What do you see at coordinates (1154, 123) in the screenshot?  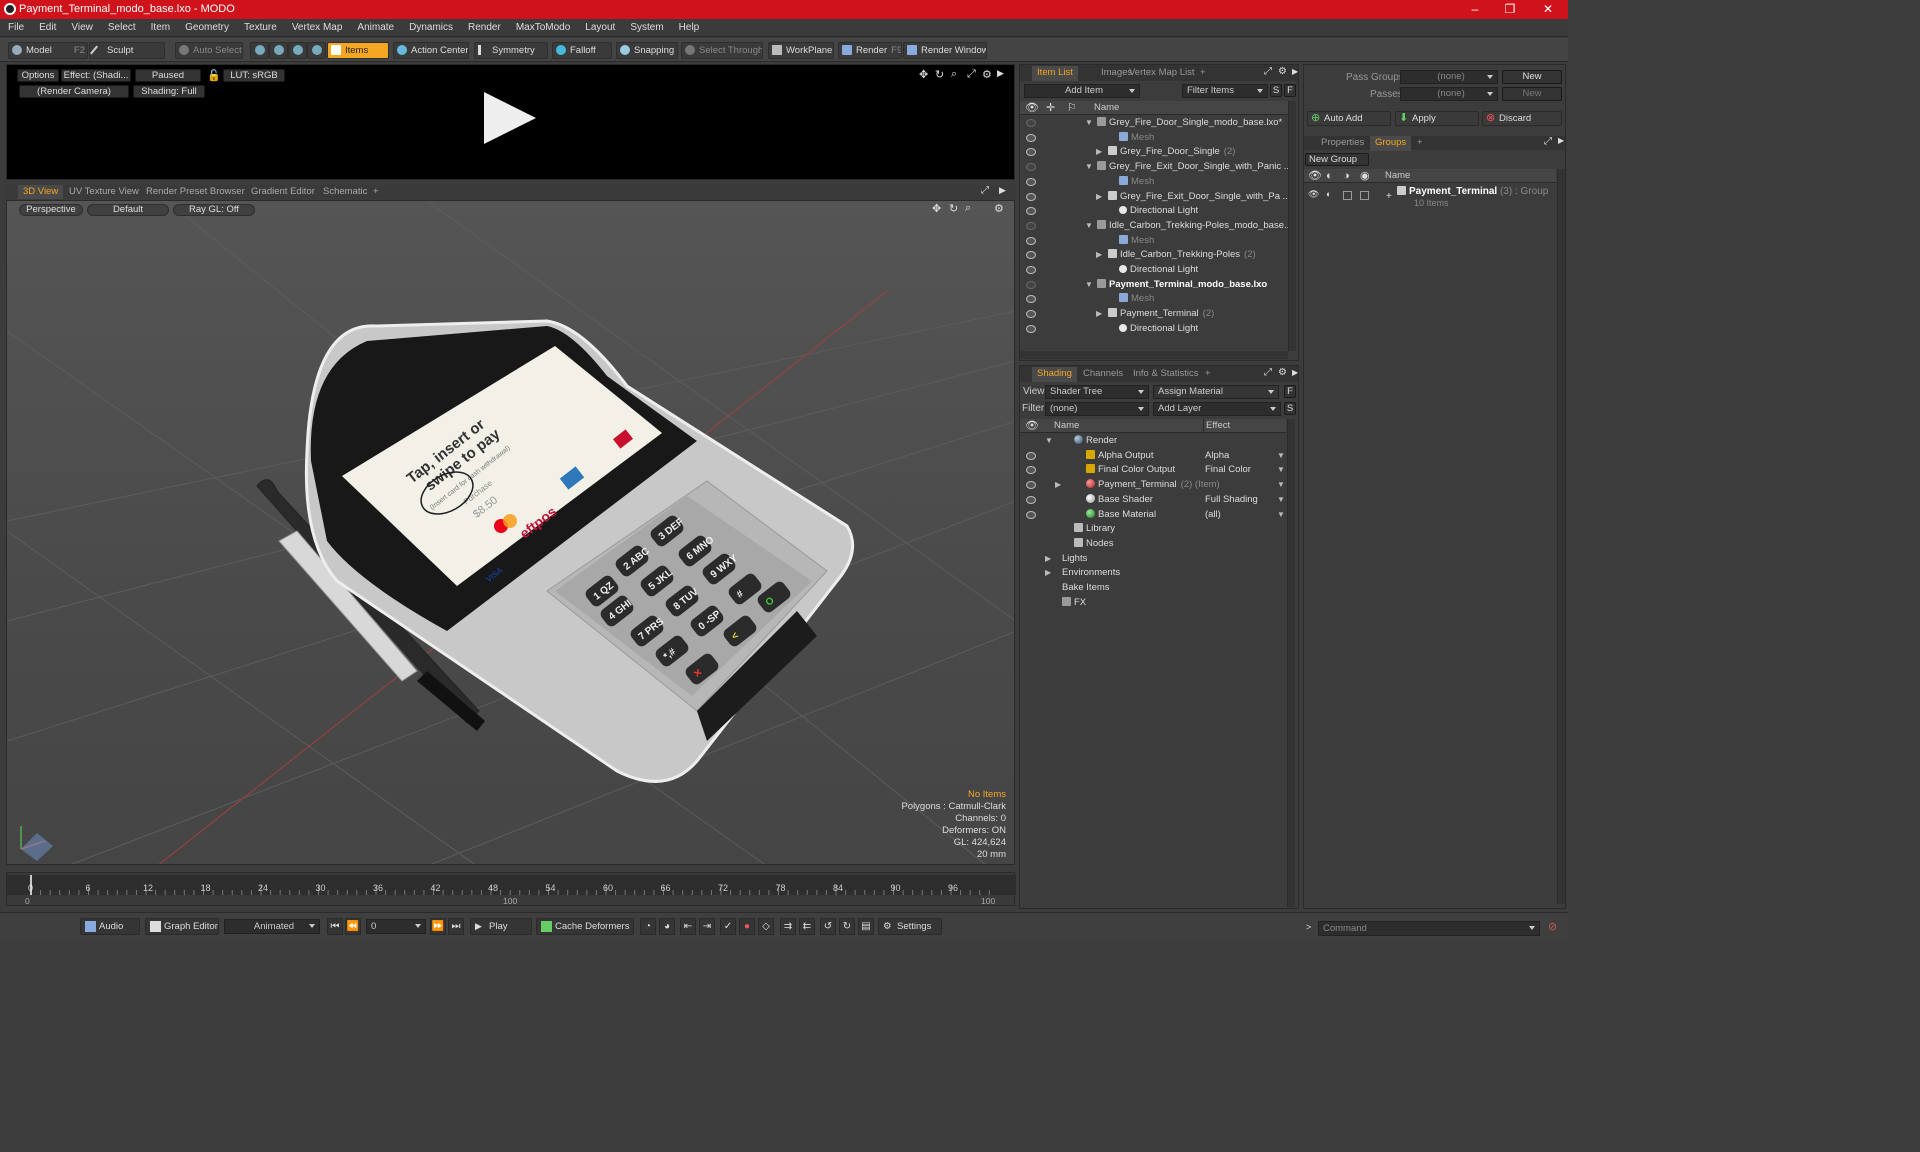 I see `item-list-row: ▼ Grey_Fire_Door_Single_modo_base.lxo*` at bounding box center [1154, 123].